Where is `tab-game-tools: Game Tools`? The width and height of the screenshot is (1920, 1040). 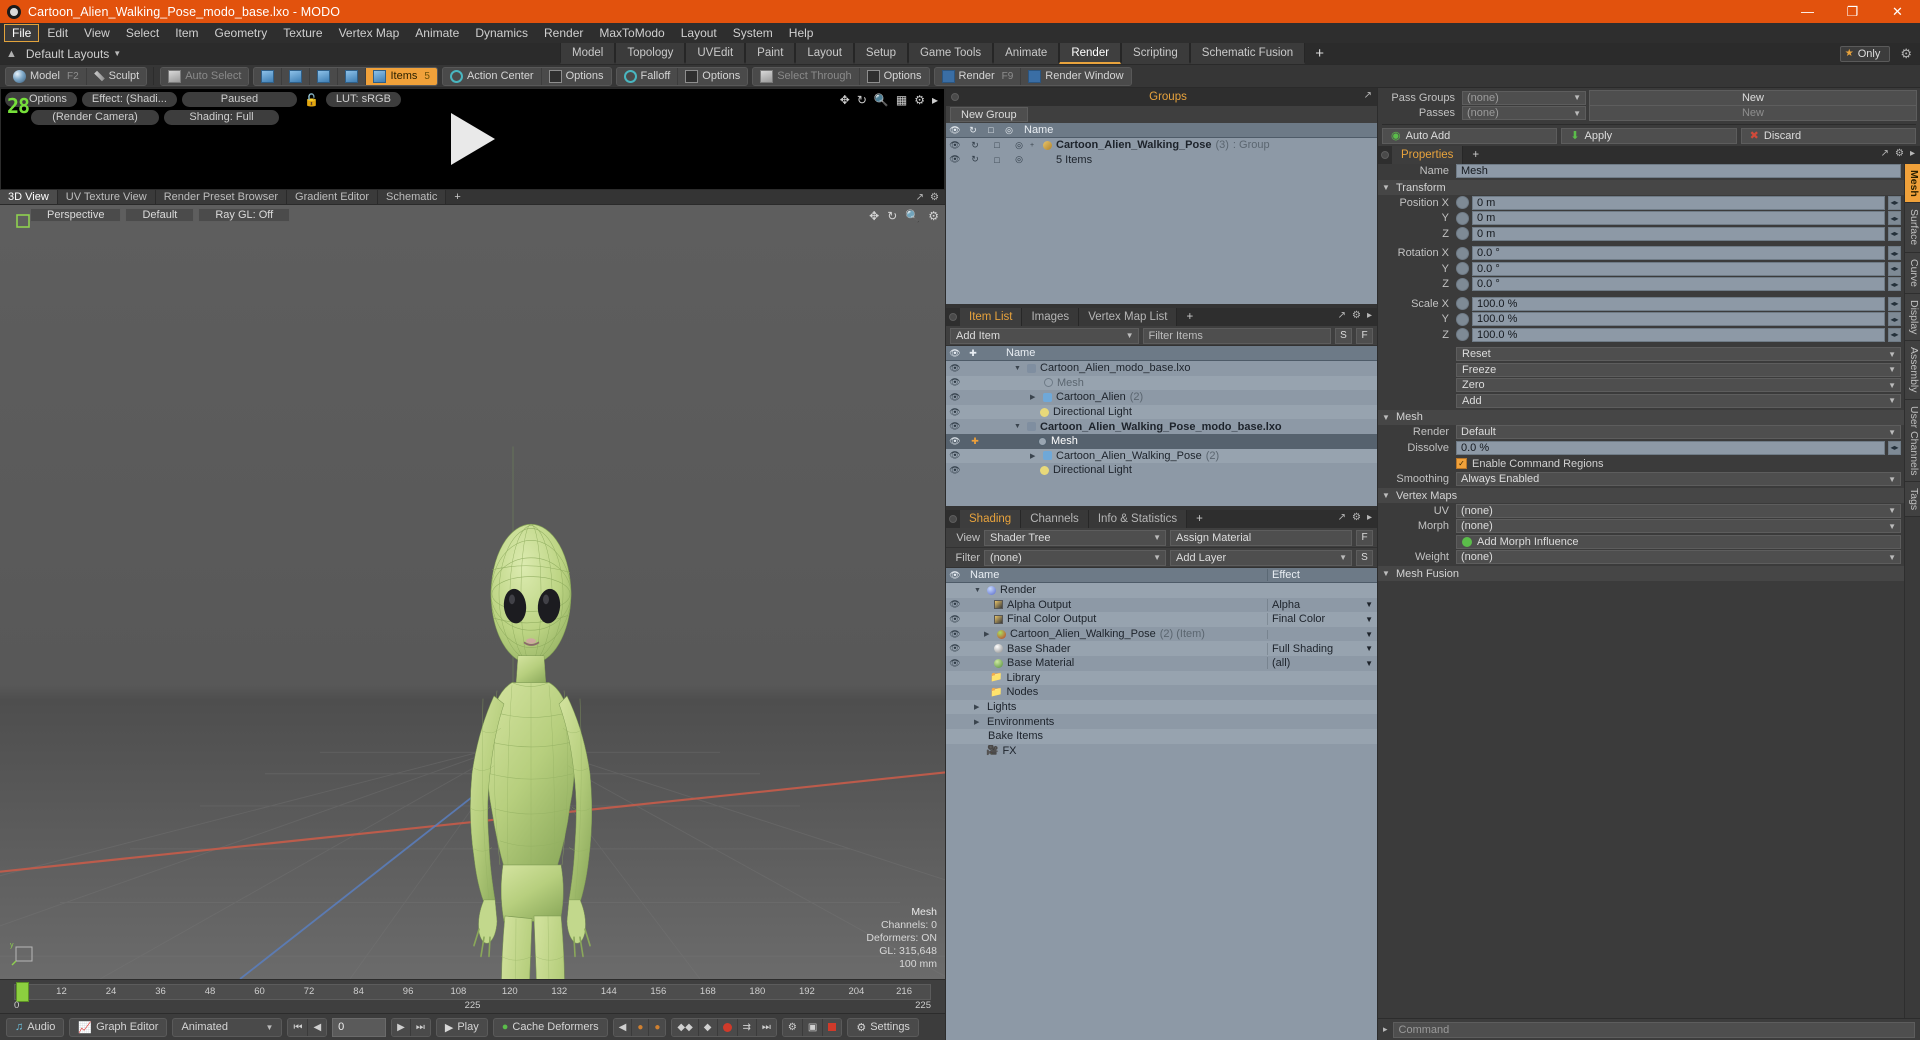
tab-game-tools: Game Tools is located at coordinates (950, 53).